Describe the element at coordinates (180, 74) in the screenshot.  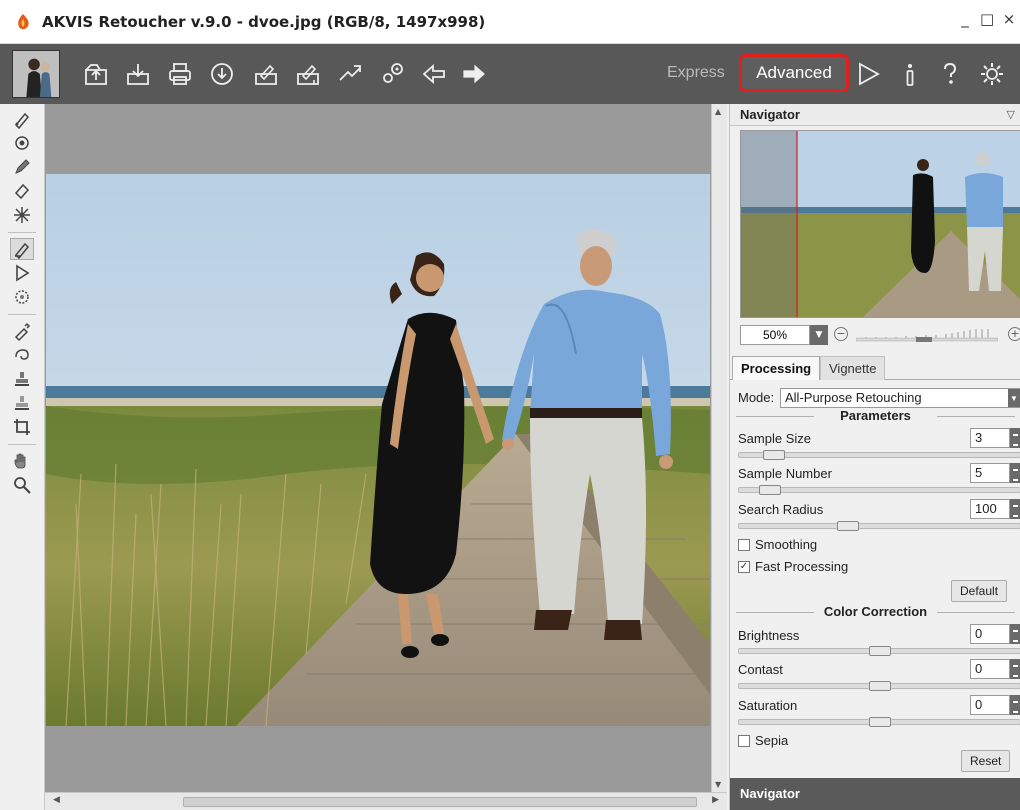
I see `print-icon` at that location.